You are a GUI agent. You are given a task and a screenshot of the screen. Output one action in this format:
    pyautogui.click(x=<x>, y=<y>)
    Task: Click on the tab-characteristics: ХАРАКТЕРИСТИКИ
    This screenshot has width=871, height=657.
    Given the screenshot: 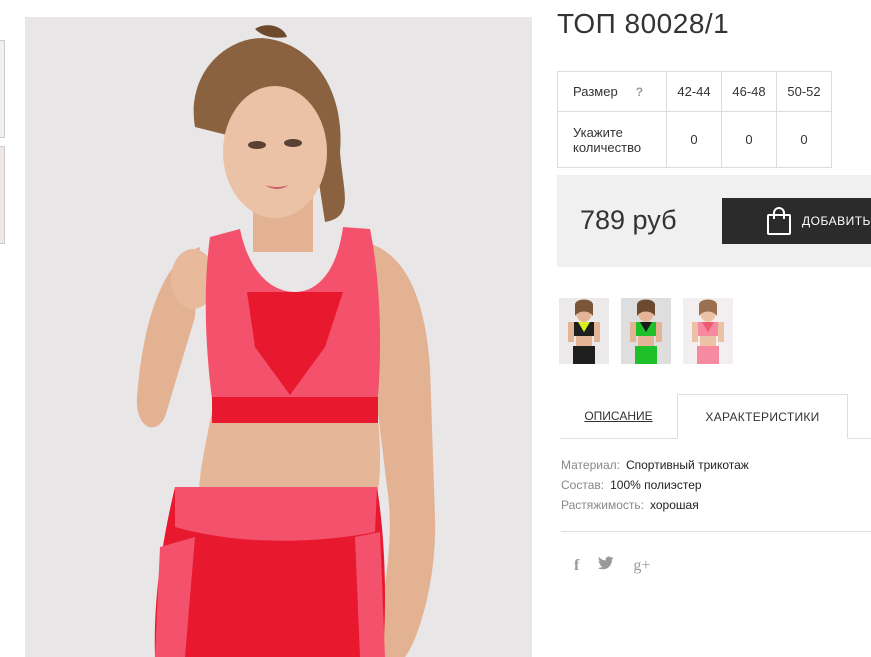 What is the action you would take?
    pyautogui.click(x=762, y=416)
    